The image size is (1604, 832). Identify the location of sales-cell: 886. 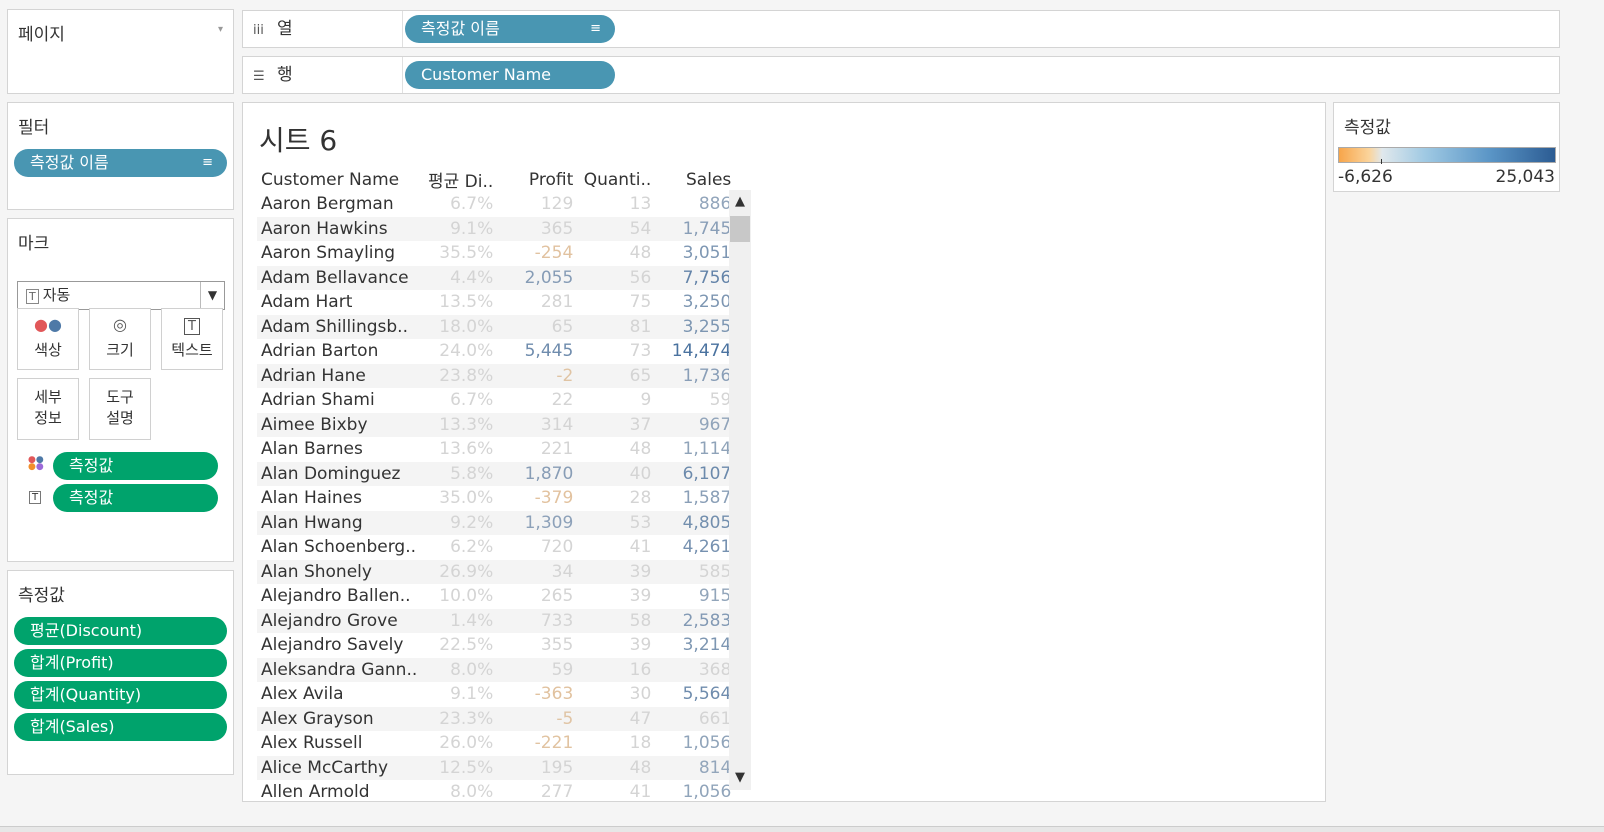
(697, 204).